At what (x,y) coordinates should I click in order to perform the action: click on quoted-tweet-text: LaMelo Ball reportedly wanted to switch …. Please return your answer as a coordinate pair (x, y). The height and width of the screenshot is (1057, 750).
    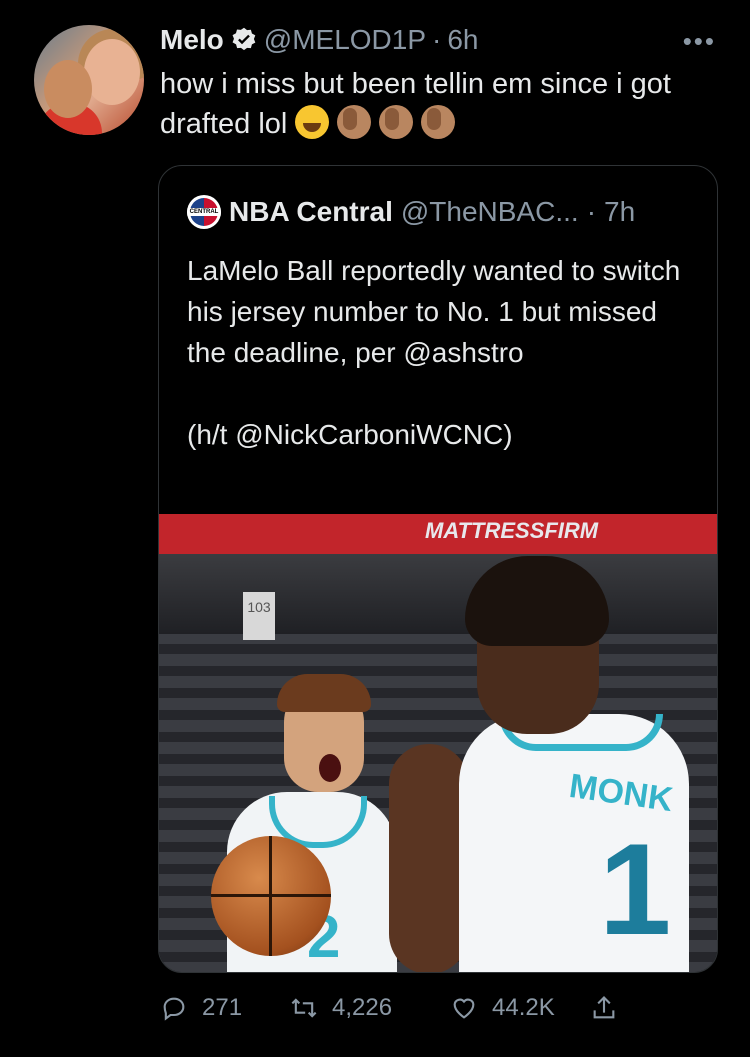
    Looking at the image, I should click on (442, 352).